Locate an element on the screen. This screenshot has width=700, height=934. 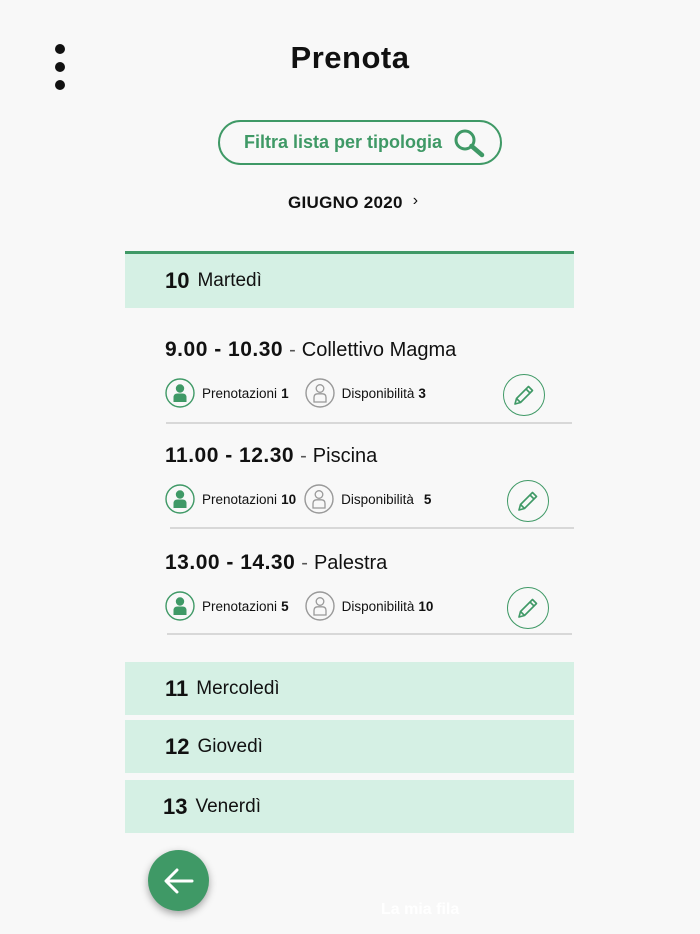
page-title: Prenota is located at coordinates (350, 57).